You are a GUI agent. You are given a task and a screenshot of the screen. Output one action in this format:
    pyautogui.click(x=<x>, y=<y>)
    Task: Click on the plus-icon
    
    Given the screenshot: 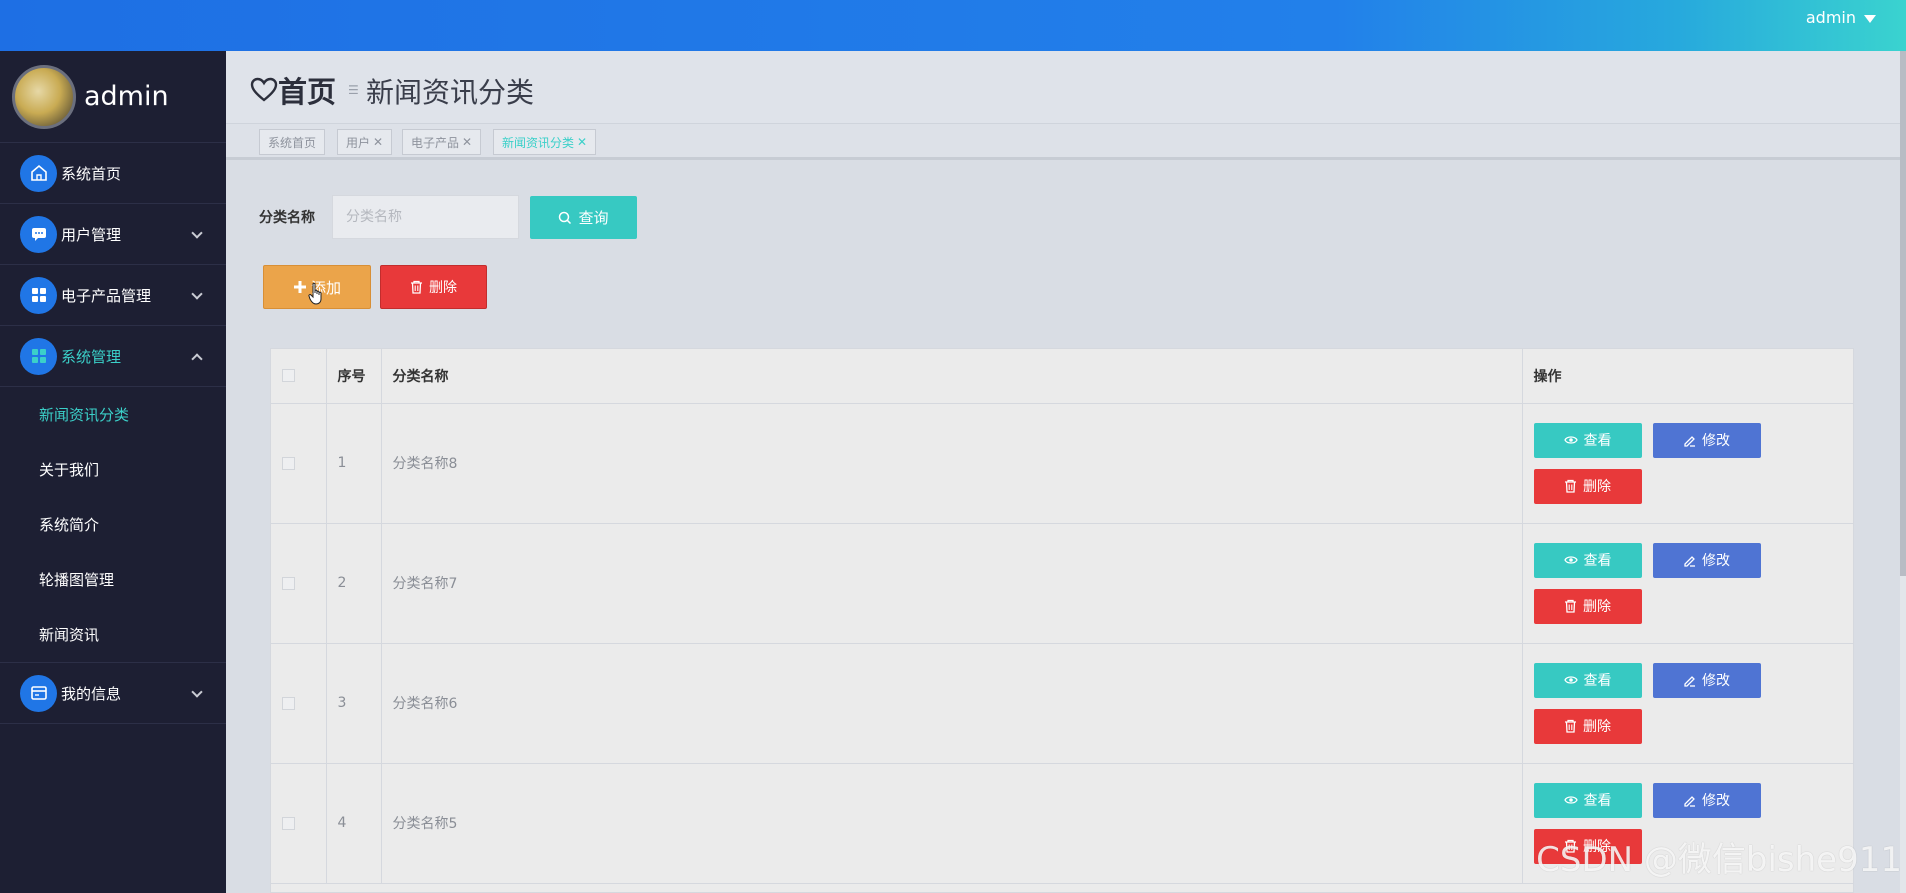 What is the action you would take?
    pyautogui.click(x=299, y=287)
    